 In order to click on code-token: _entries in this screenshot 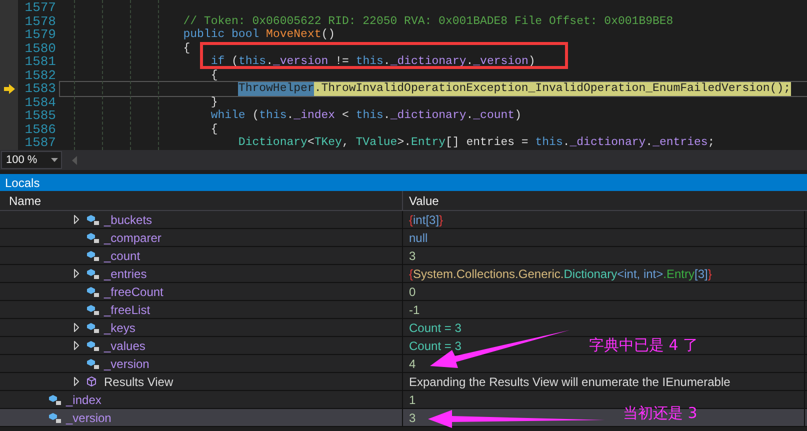, I will do `click(680, 143)`.